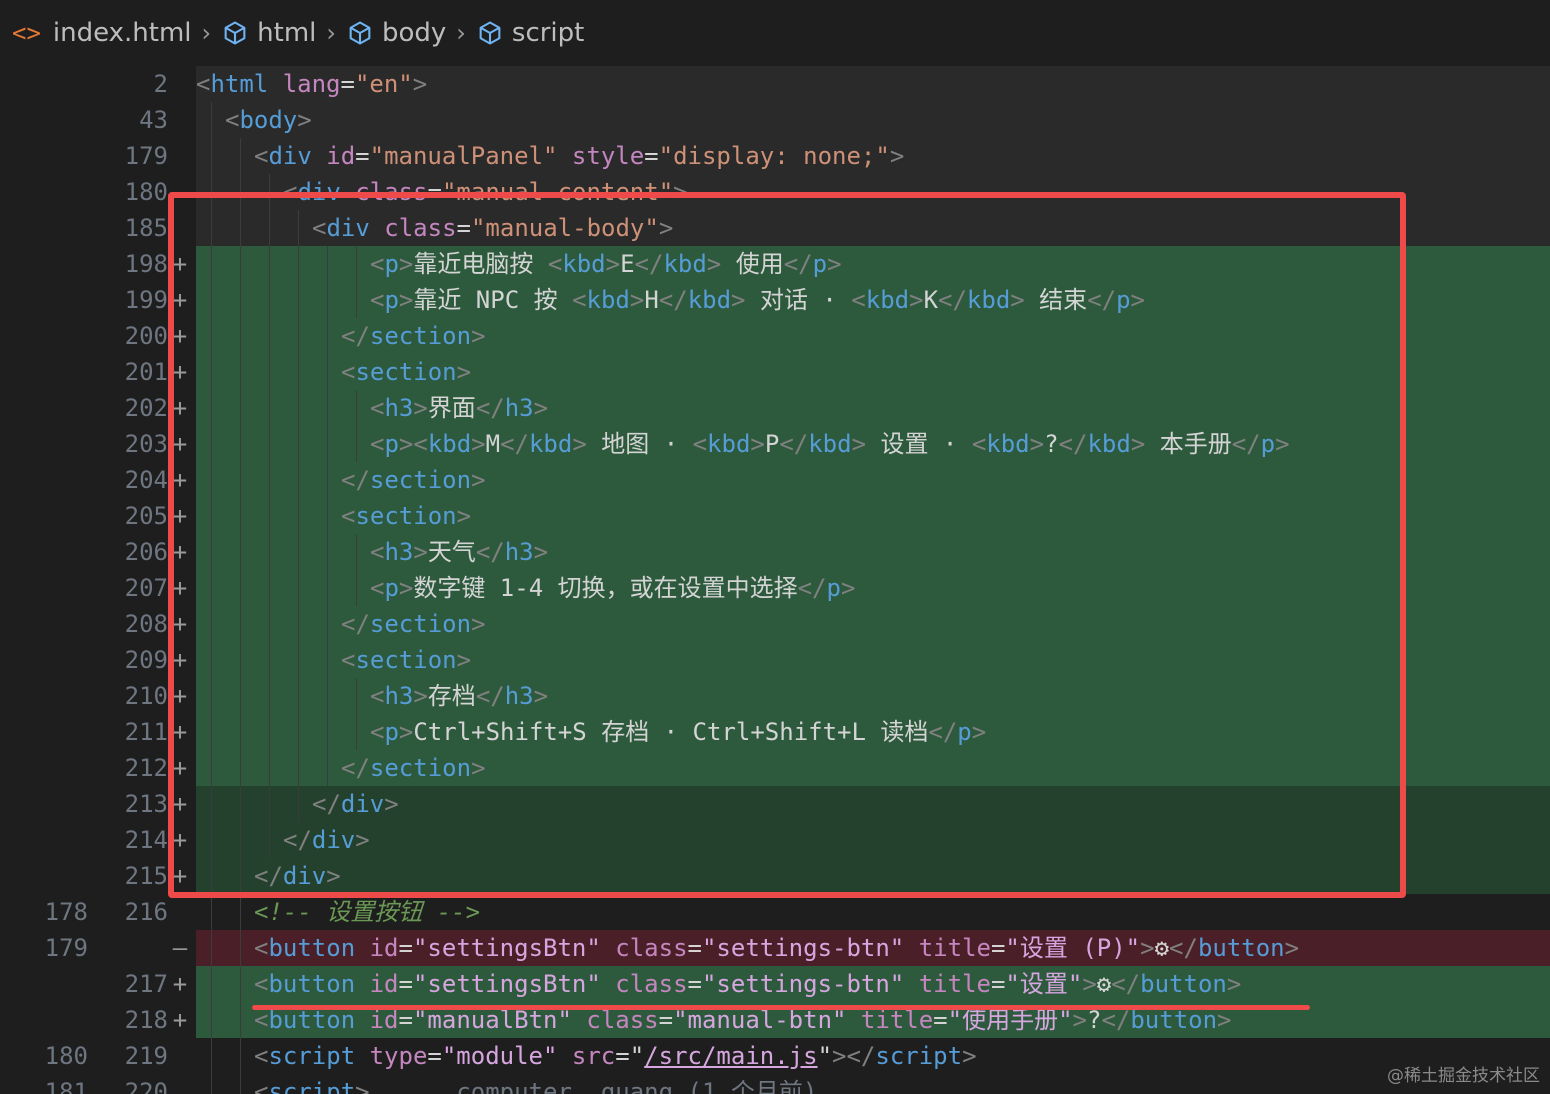  What do you see at coordinates (775, 660) in the screenshot?
I see `code-line: 209 + <section>` at bounding box center [775, 660].